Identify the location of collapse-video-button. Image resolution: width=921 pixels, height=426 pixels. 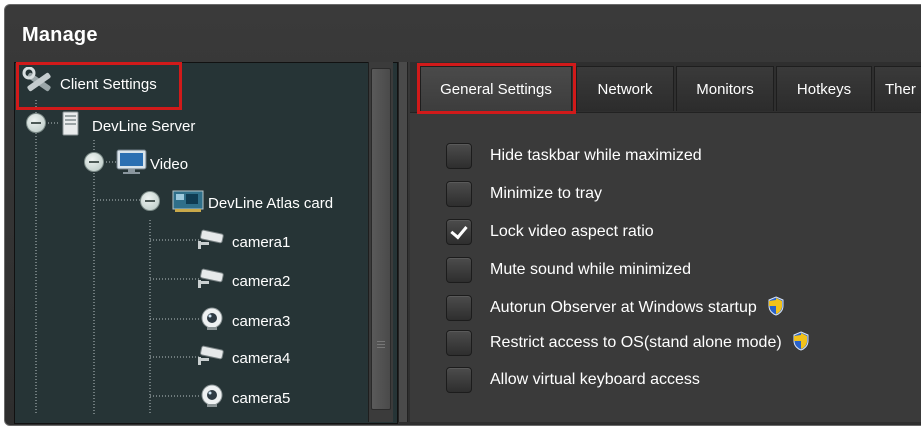
(94, 162).